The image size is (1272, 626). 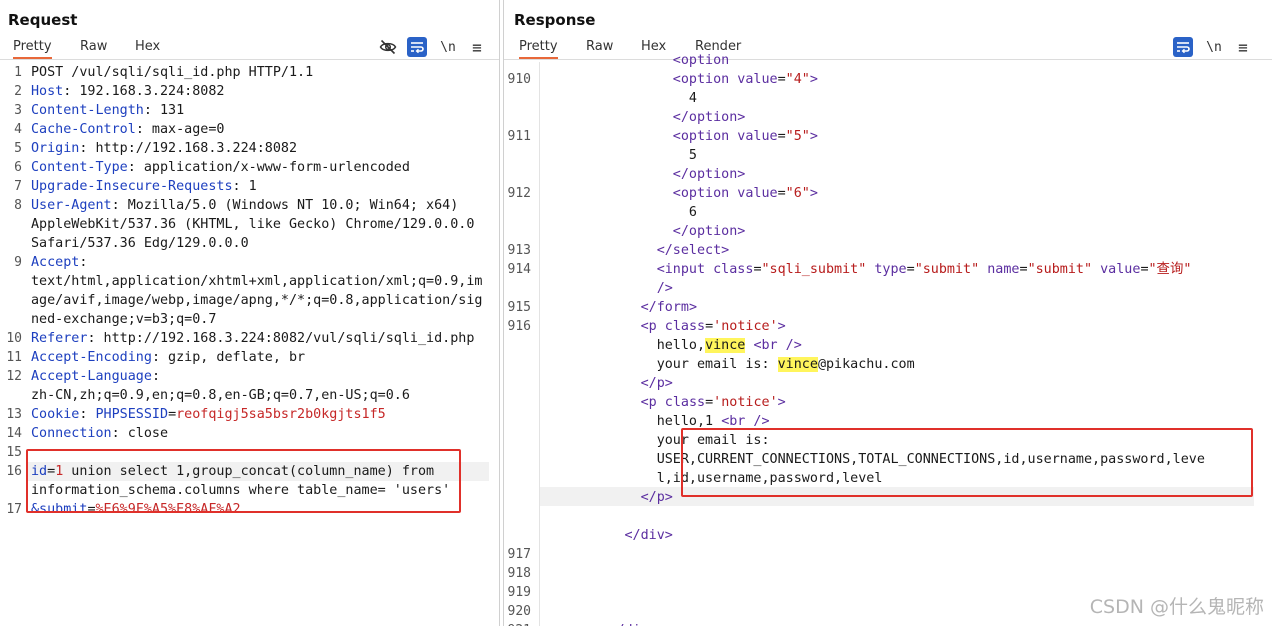 I want to click on line-number: 920, so click(x=519, y=611).